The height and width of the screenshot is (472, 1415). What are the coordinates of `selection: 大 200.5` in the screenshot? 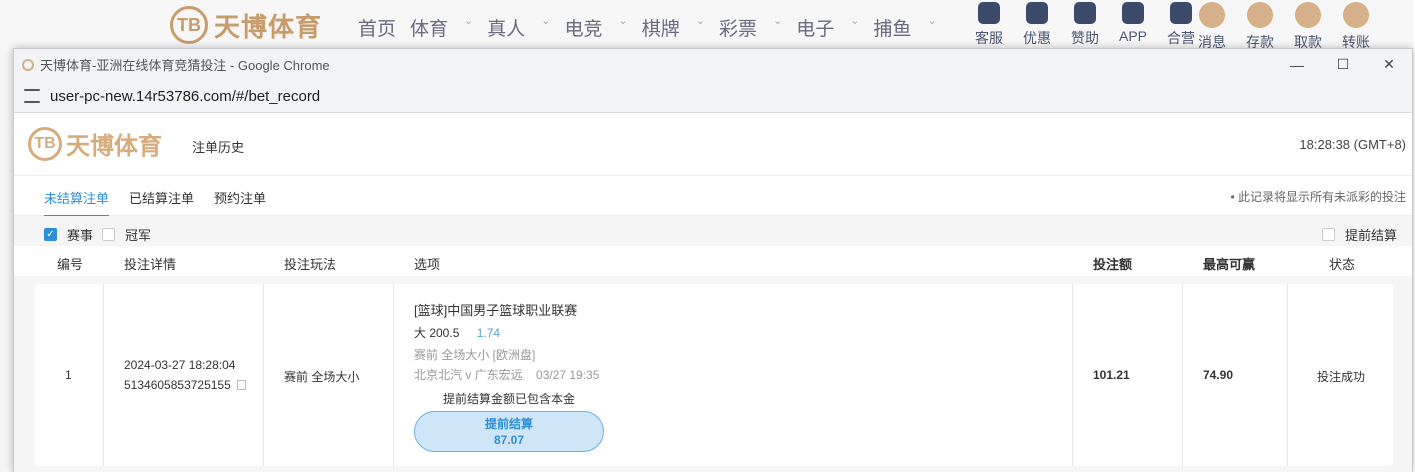 It's located at (437, 333).